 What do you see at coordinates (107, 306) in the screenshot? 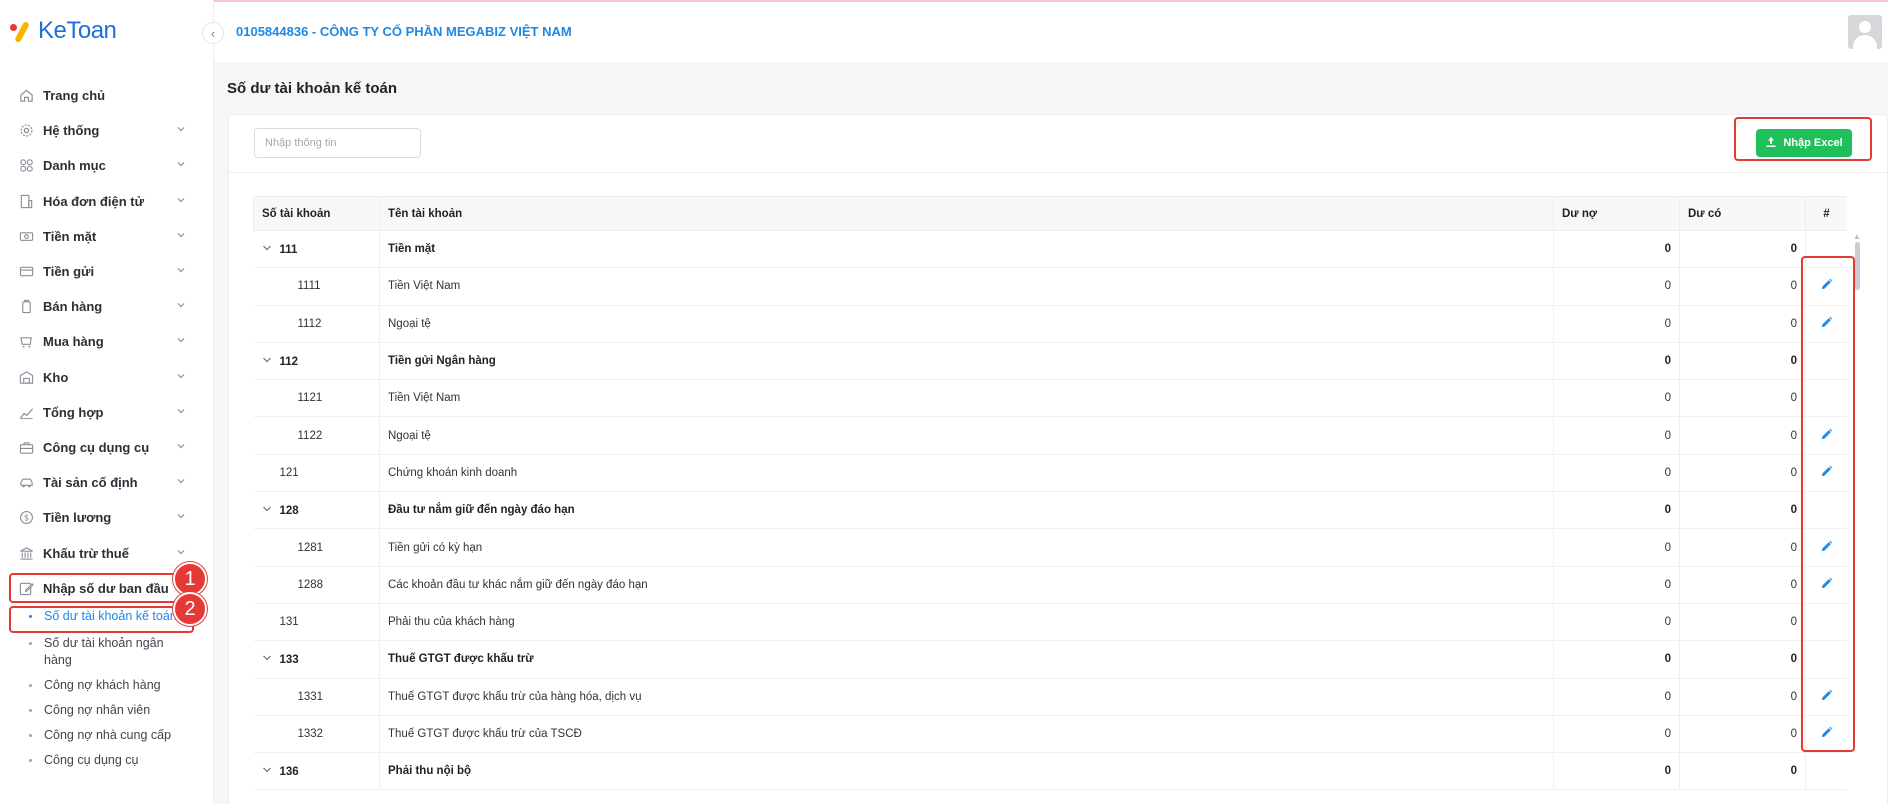
I see `sidebar-item-sale: Bán hàng` at bounding box center [107, 306].